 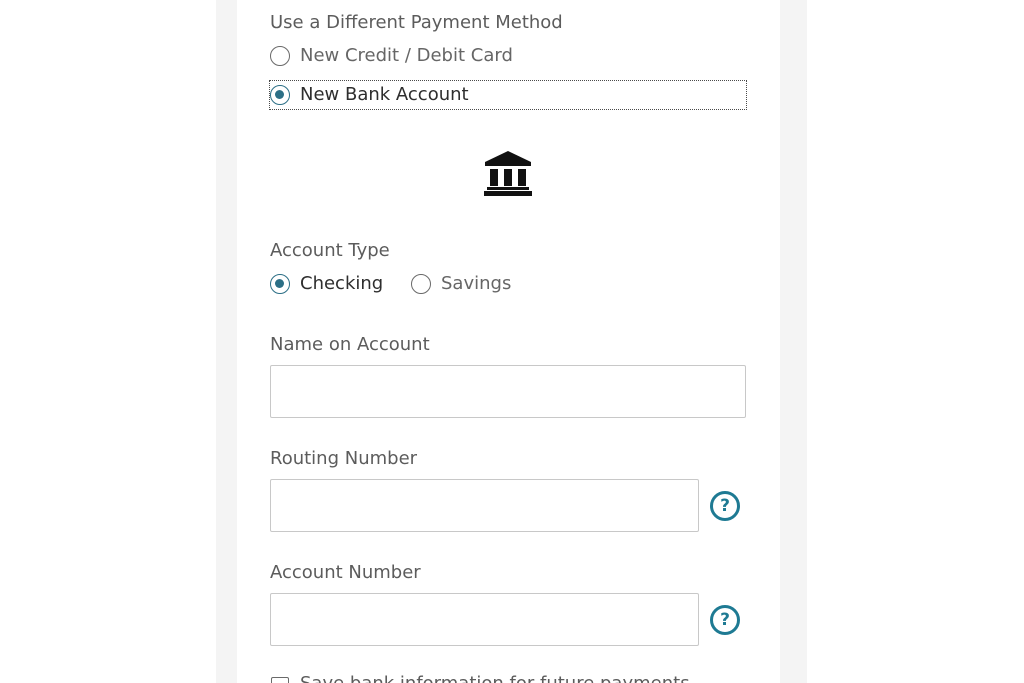 What do you see at coordinates (416, 22) in the screenshot?
I see `payment-method-heading: Use a Different Payment Method` at bounding box center [416, 22].